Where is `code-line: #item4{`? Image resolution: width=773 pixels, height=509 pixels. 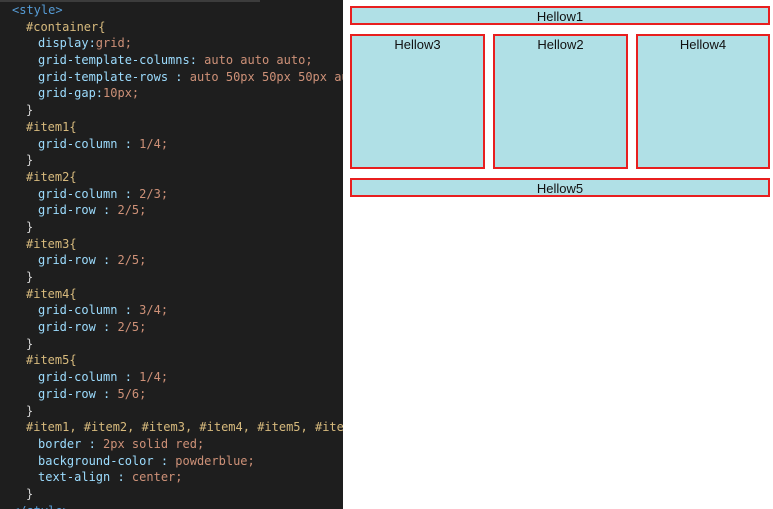
code-line: #item4{ is located at coordinates (171, 294).